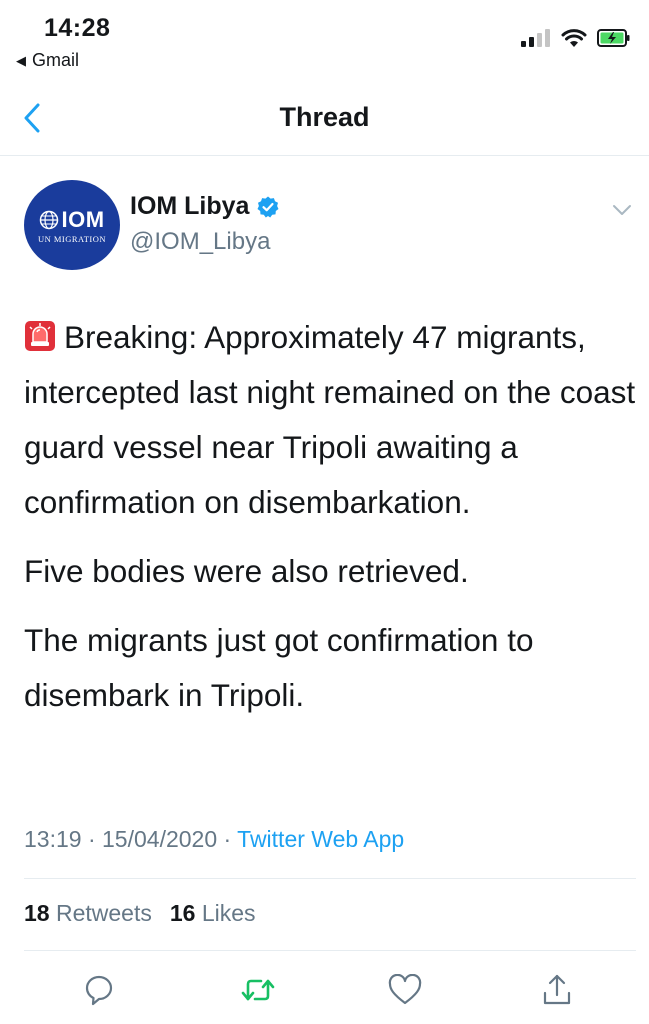  I want to click on like-icon, so click(405, 989).